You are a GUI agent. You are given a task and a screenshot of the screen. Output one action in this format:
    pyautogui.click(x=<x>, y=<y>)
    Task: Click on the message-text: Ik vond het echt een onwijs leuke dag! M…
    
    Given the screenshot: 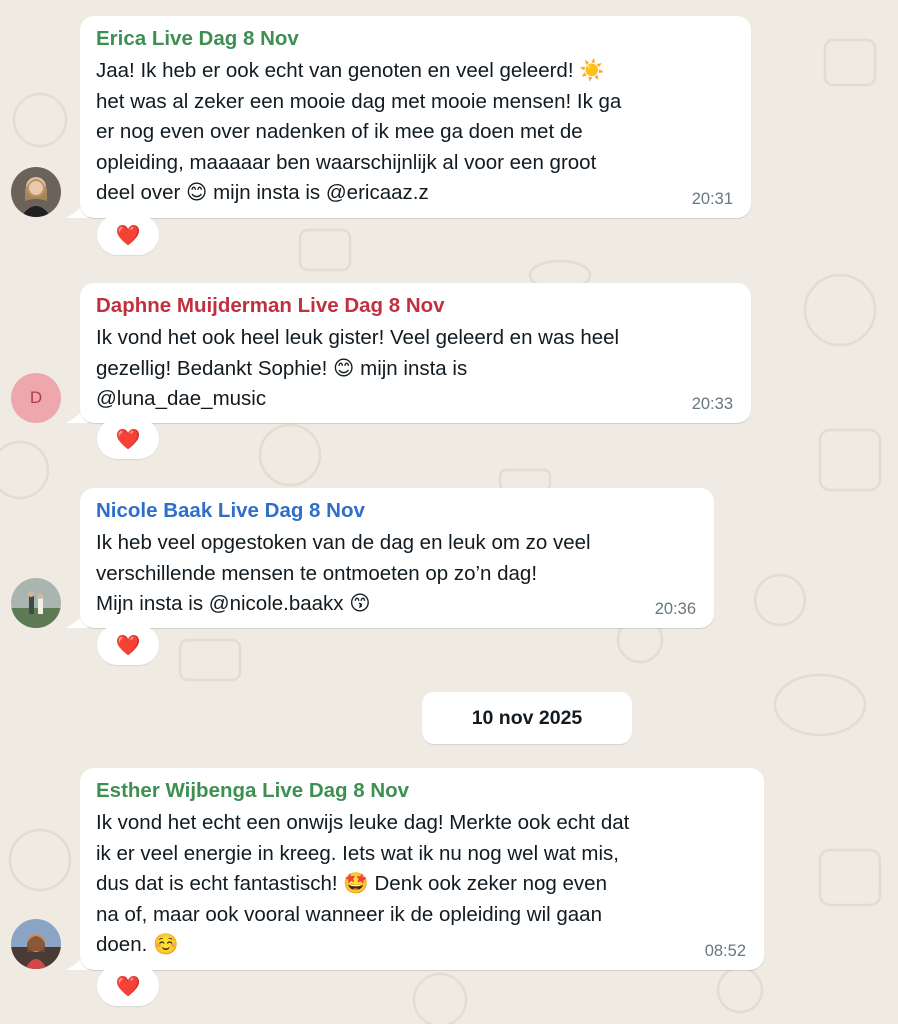 What is the action you would take?
    pyautogui.click(x=363, y=884)
    